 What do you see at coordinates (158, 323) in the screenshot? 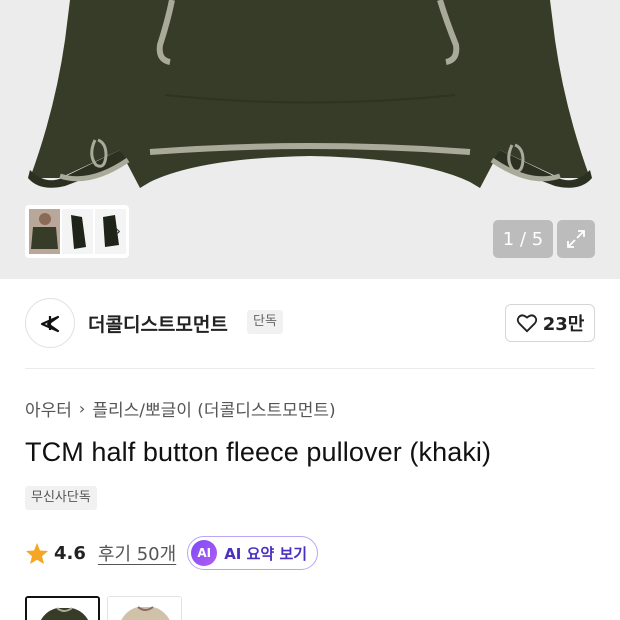
I see `brand-name: 더콜디스트모먼트` at bounding box center [158, 323].